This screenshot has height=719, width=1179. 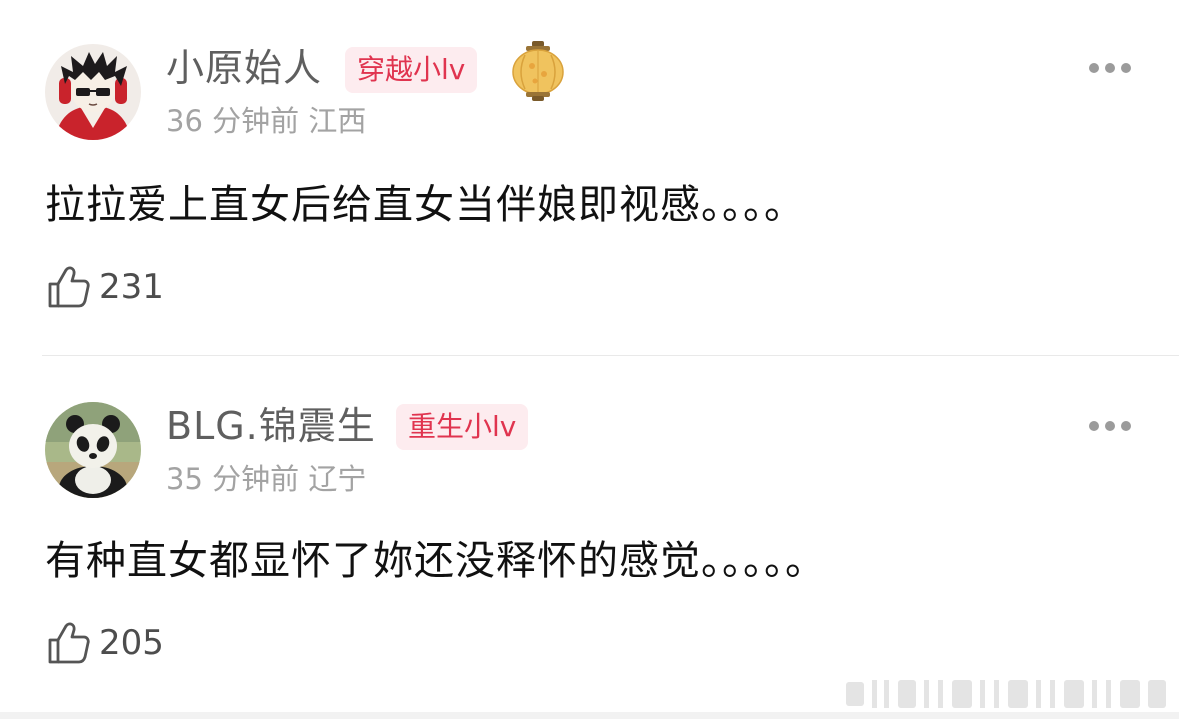 What do you see at coordinates (233, 121) in the screenshot?
I see `comment-time: 36 分钟前` at bounding box center [233, 121].